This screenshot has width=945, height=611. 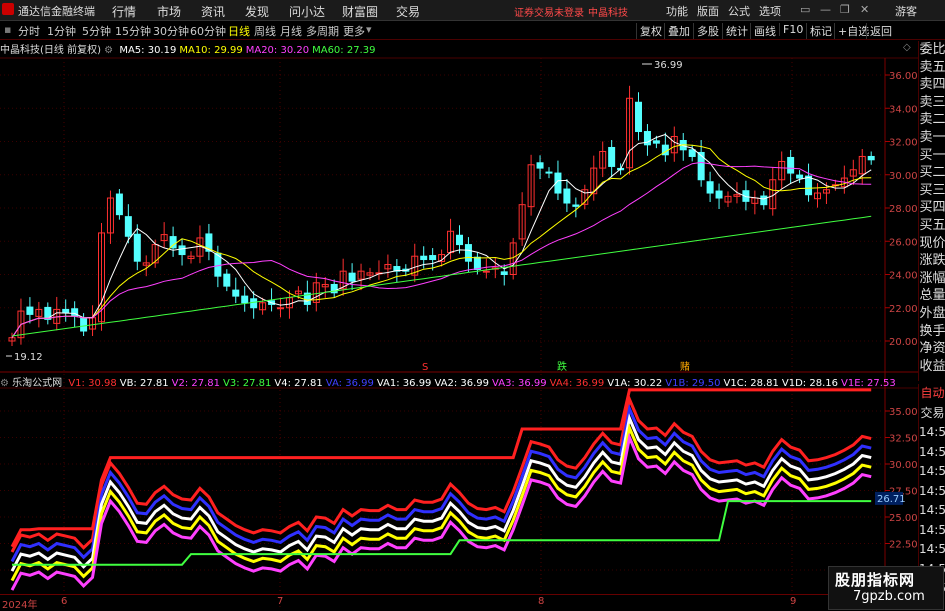 I want to click on price-axis-label-8: 20.00, so click(x=903, y=342).